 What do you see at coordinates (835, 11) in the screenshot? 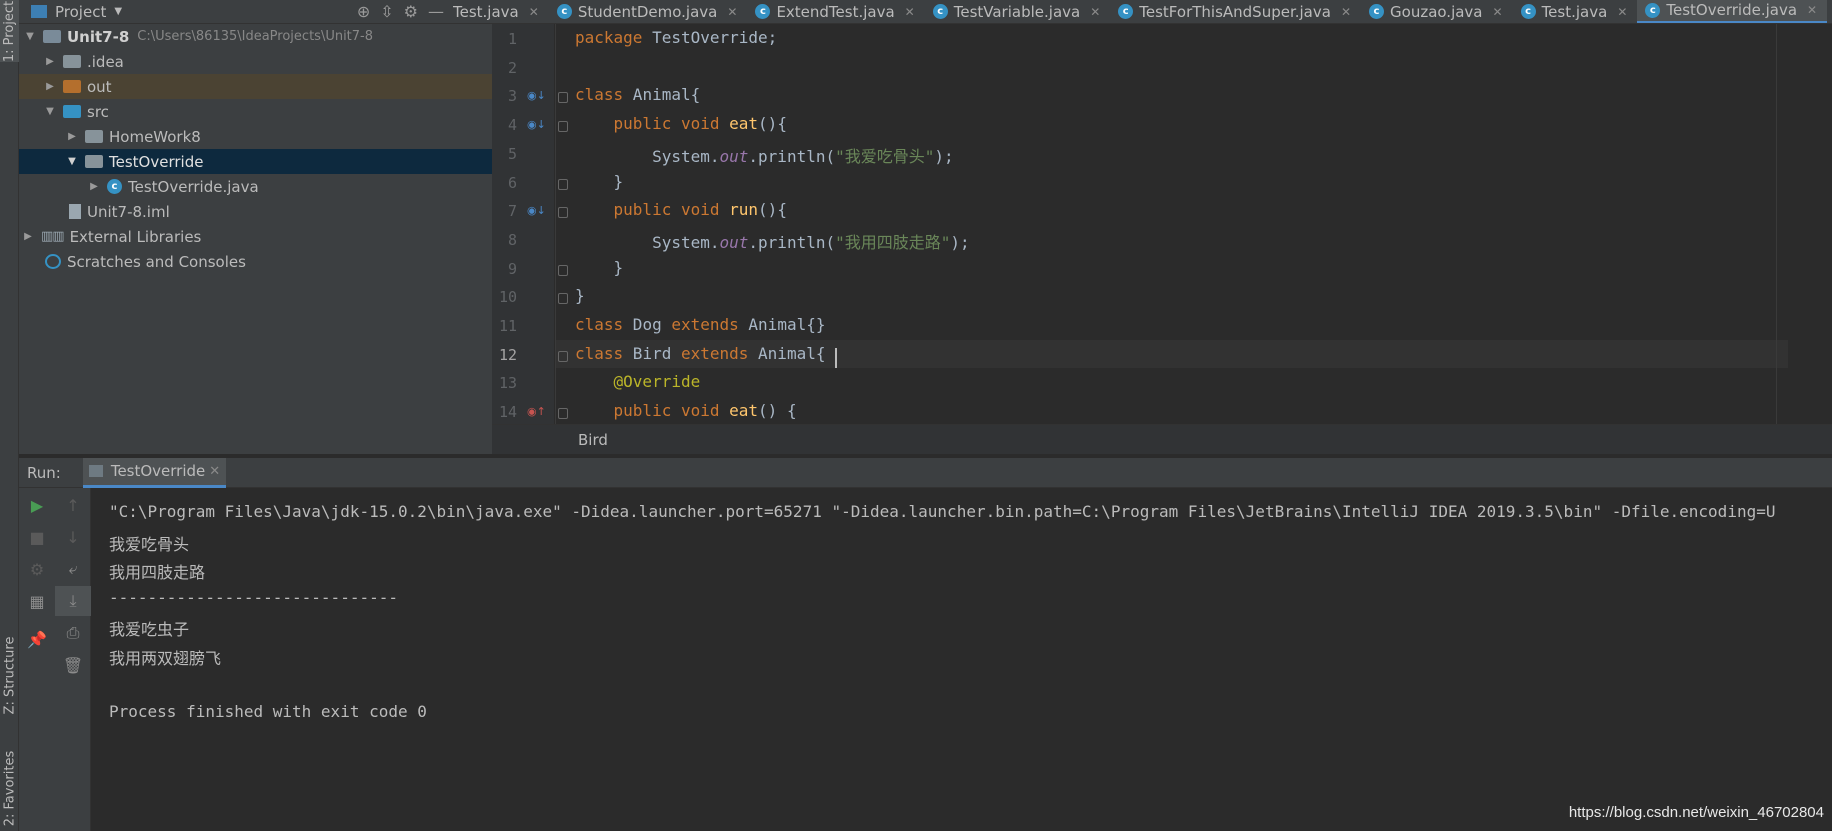
I see `editor-tab: c ExtendTest.java ✕` at bounding box center [835, 11].